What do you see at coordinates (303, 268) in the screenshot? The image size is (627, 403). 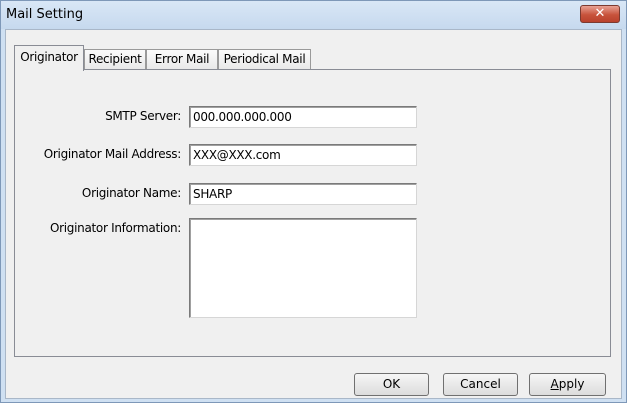 I see `originator-information-textarea` at bounding box center [303, 268].